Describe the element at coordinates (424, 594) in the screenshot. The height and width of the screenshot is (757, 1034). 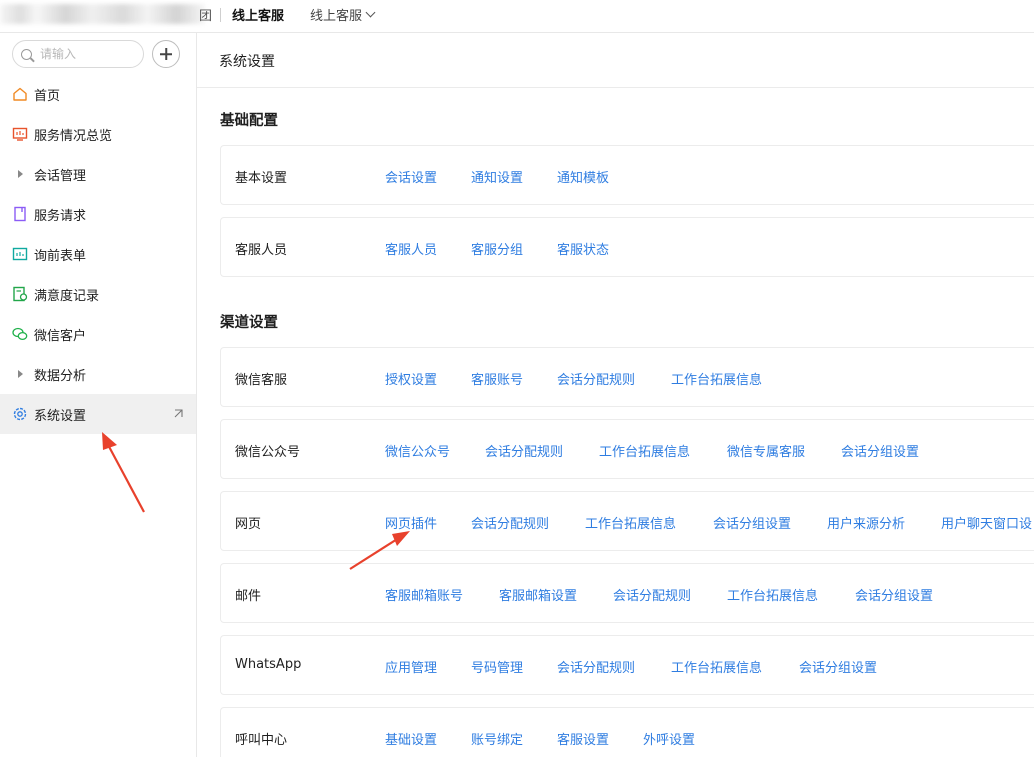
I see `link-mailbox-accounts: 客服邮箱账号` at that location.